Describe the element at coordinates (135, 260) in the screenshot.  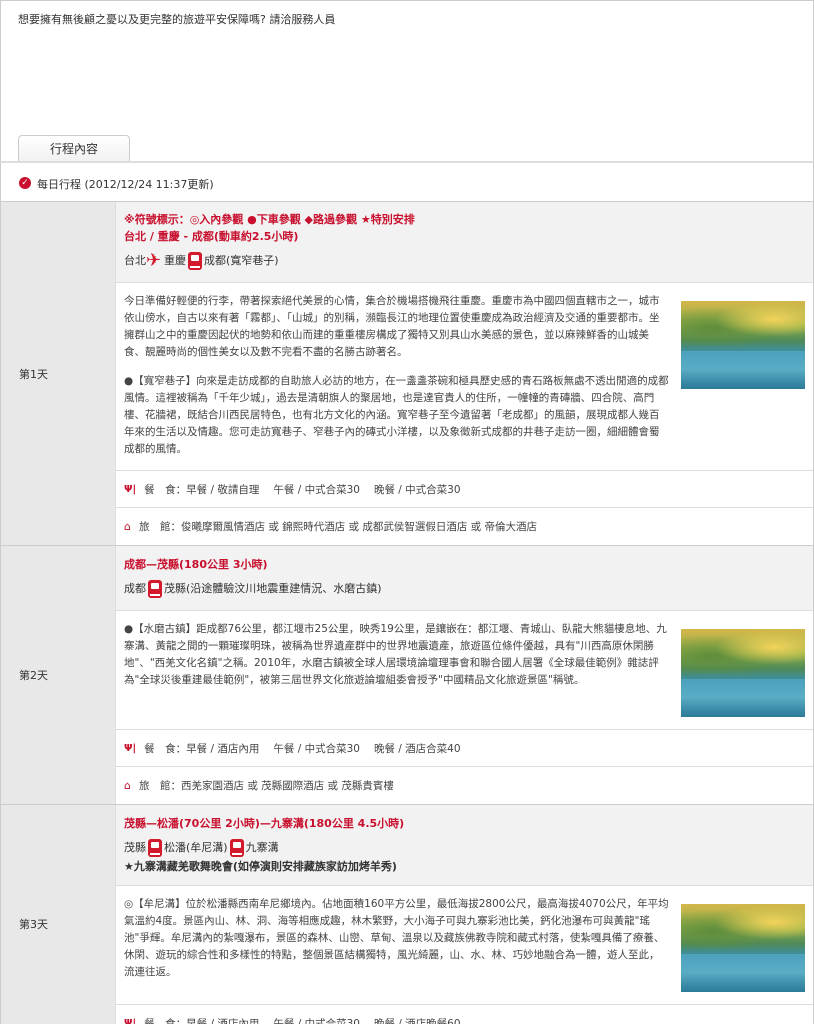
I see `route-stop: 台北` at that location.